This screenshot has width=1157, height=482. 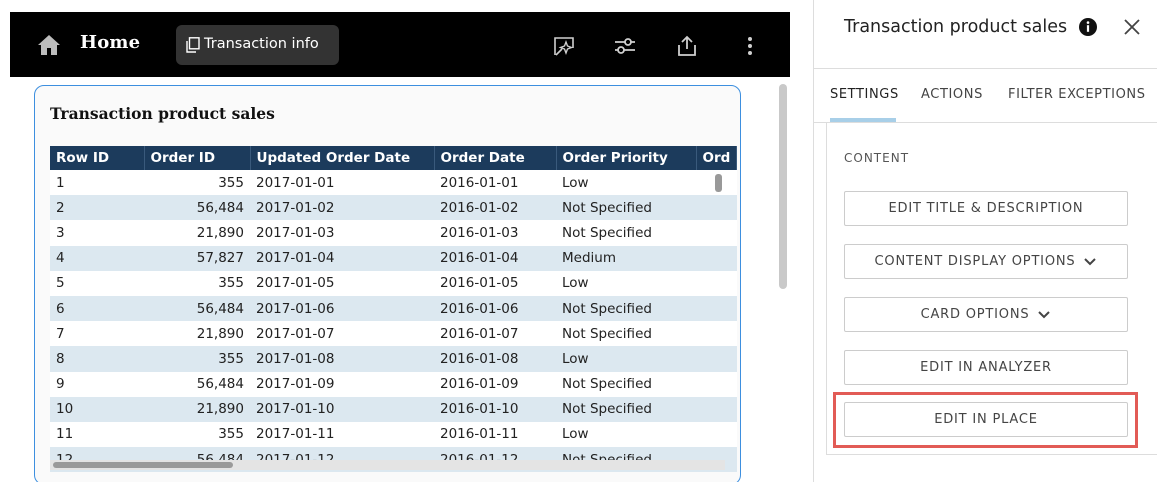 What do you see at coordinates (110, 42) in the screenshot?
I see `home-link: Home` at bounding box center [110, 42].